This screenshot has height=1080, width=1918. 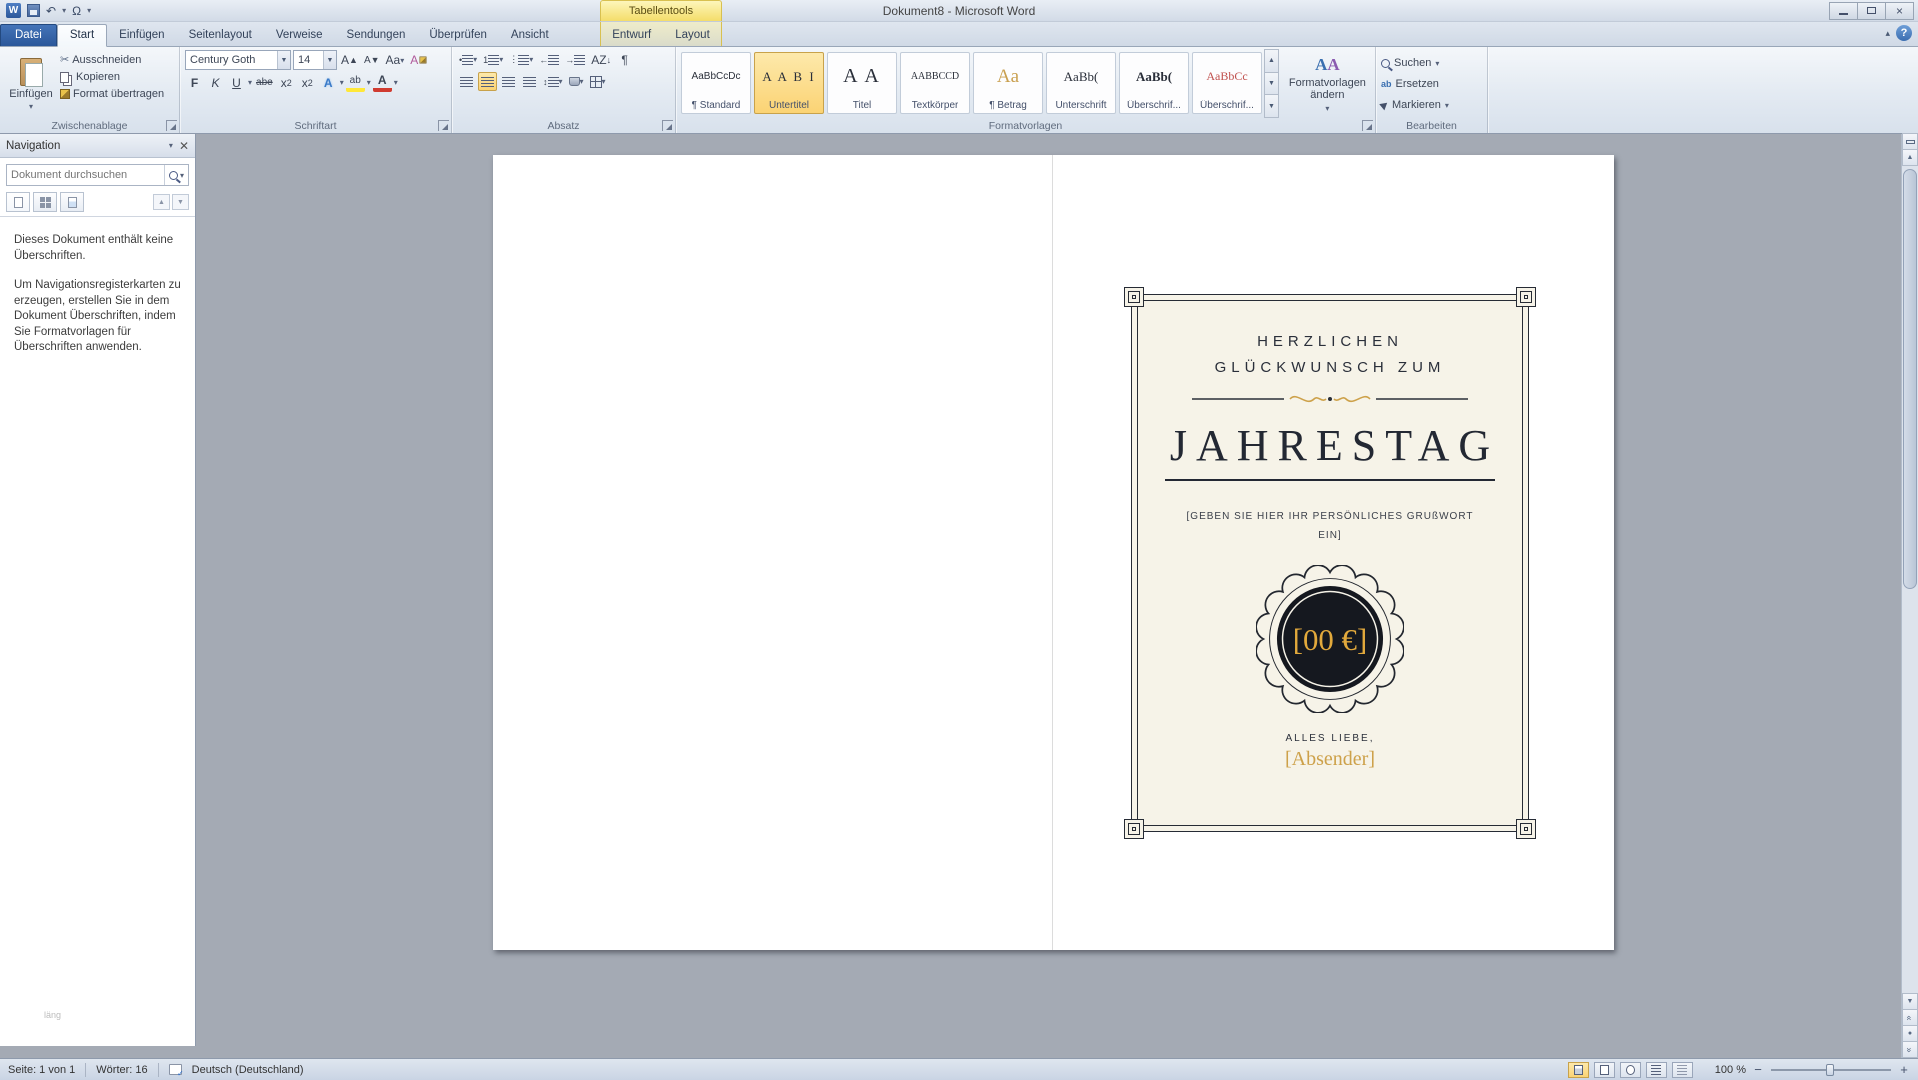 I want to click on fullscreen-reading-view-button, so click(x=1604, y=1069).